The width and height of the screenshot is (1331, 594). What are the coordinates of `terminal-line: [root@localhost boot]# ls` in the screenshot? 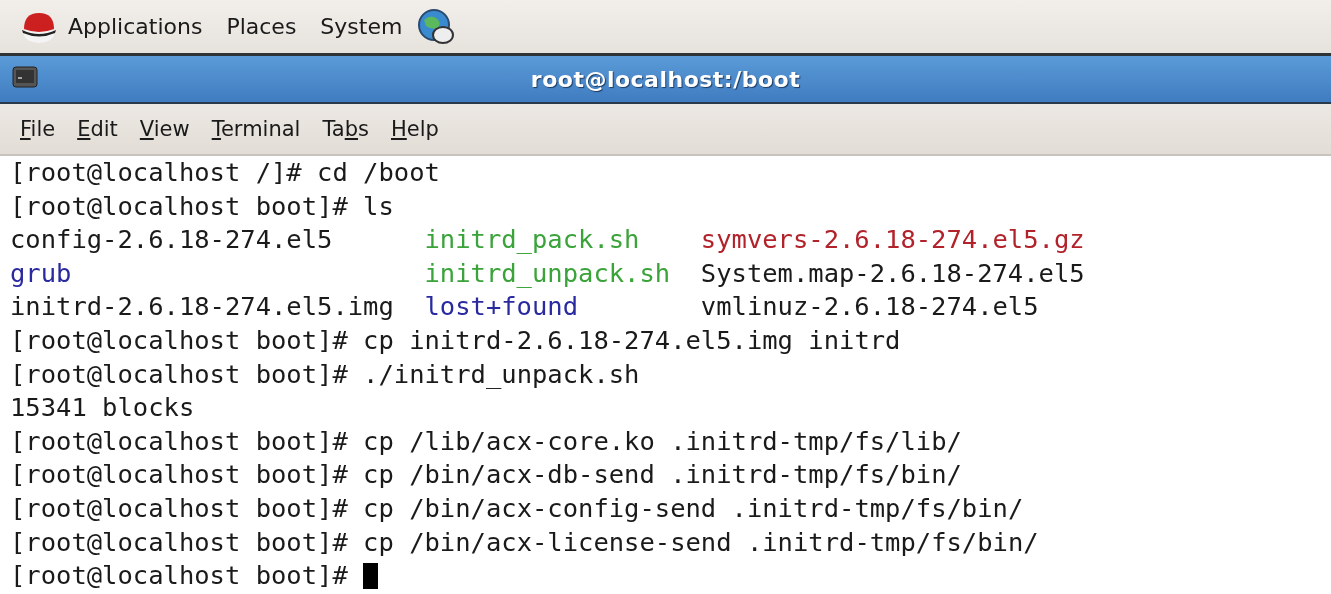 It's located at (202, 206).